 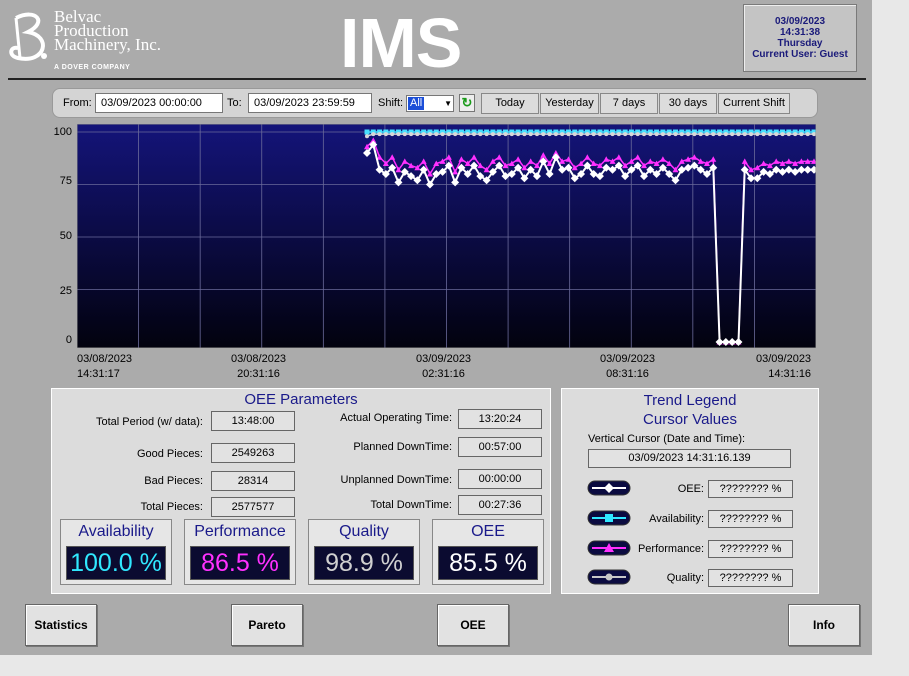 What do you see at coordinates (28, 36) in the screenshot?
I see `belvac-b-icon` at bounding box center [28, 36].